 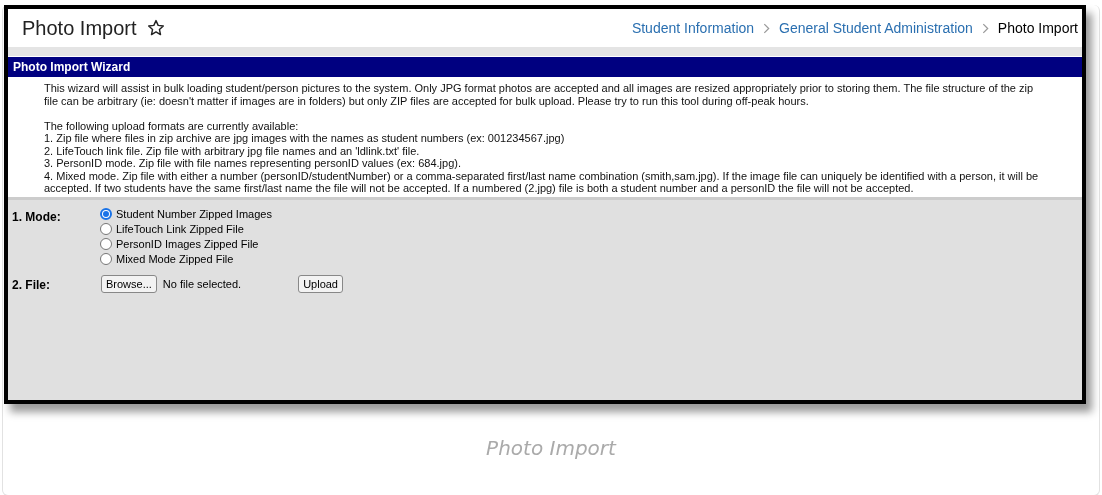 What do you see at coordinates (79, 28) in the screenshot?
I see `page-title: Photo Import` at bounding box center [79, 28].